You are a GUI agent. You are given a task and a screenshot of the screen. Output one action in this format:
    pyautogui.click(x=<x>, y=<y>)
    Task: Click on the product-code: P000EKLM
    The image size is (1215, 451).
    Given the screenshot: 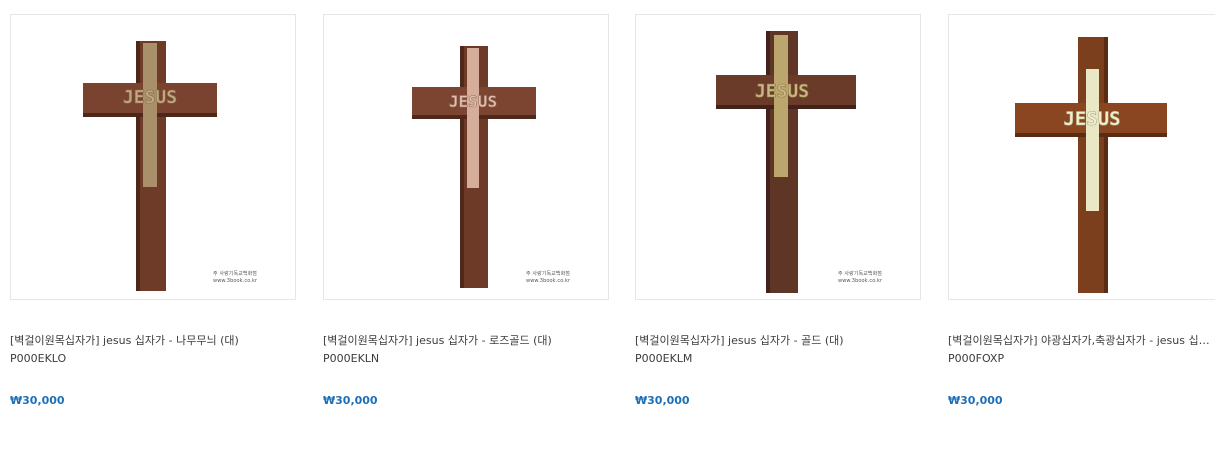 What is the action you would take?
    pyautogui.click(x=664, y=358)
    